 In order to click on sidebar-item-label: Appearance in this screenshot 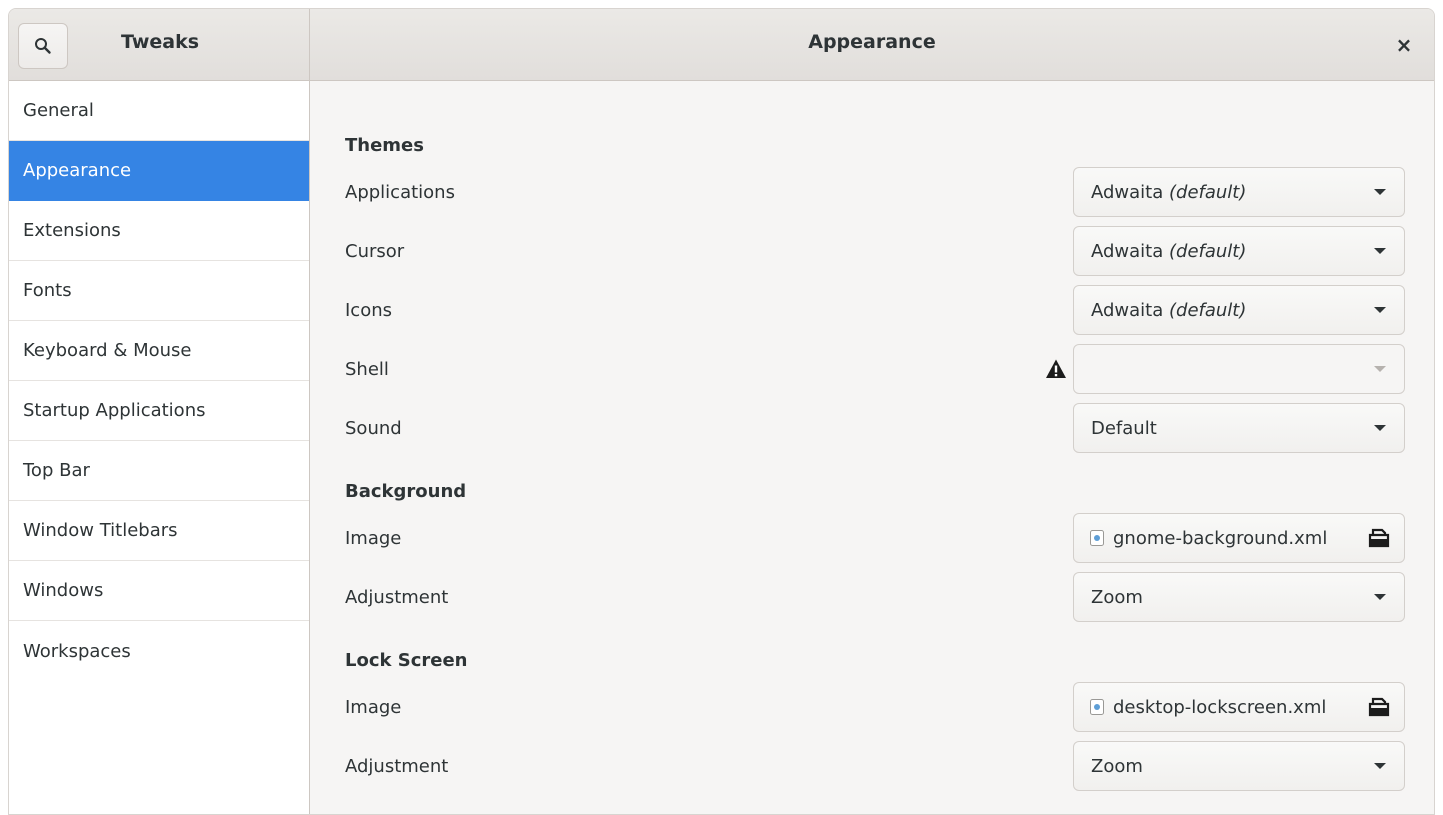, I will do `click(77, 170)`.